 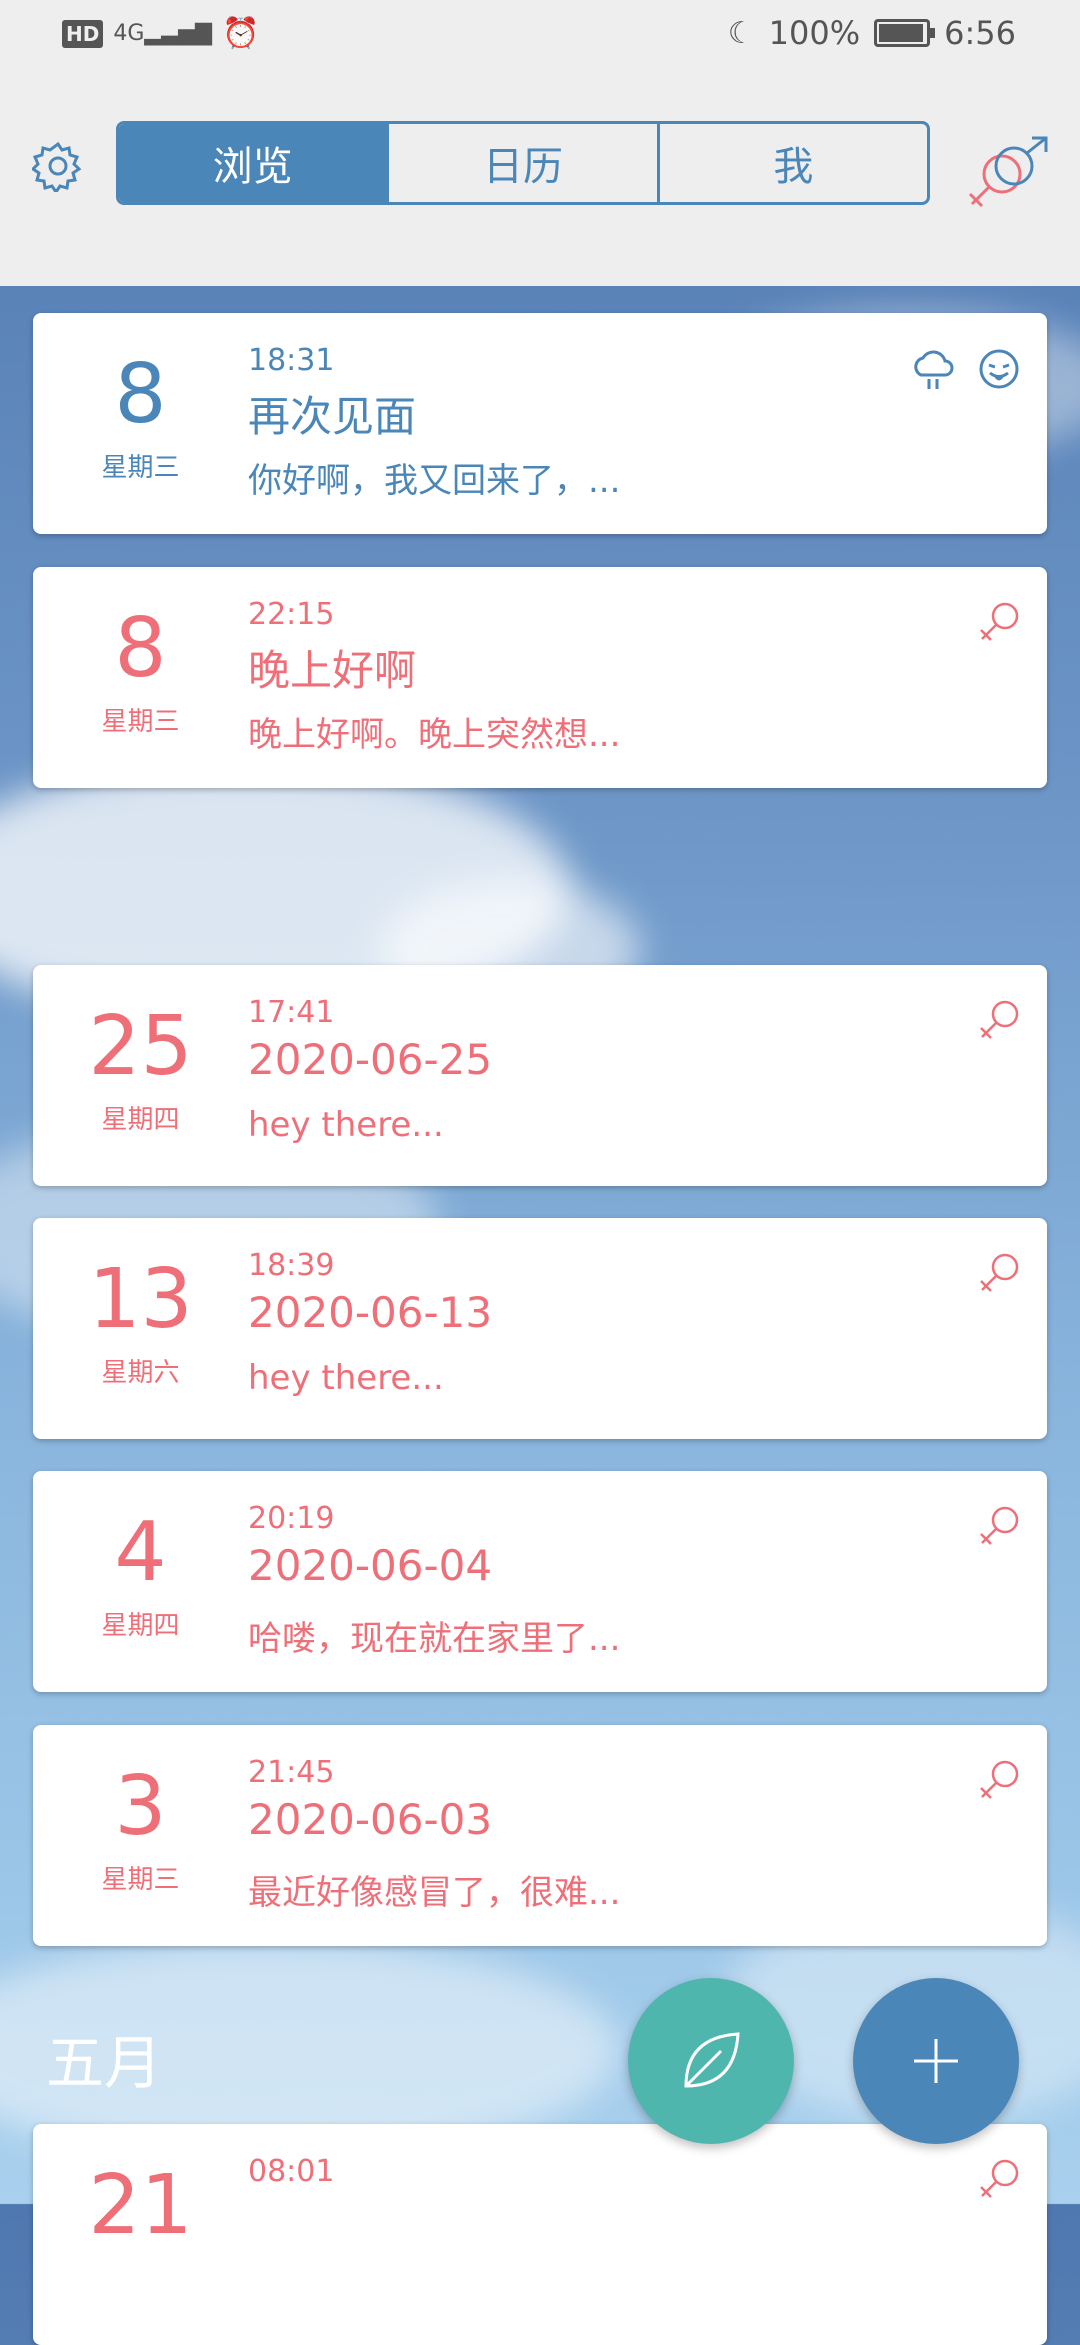 What do you see at coordinates (980, 33) in the screenshot?
I see `clock: 6:56` at bounding box center [980, 33].